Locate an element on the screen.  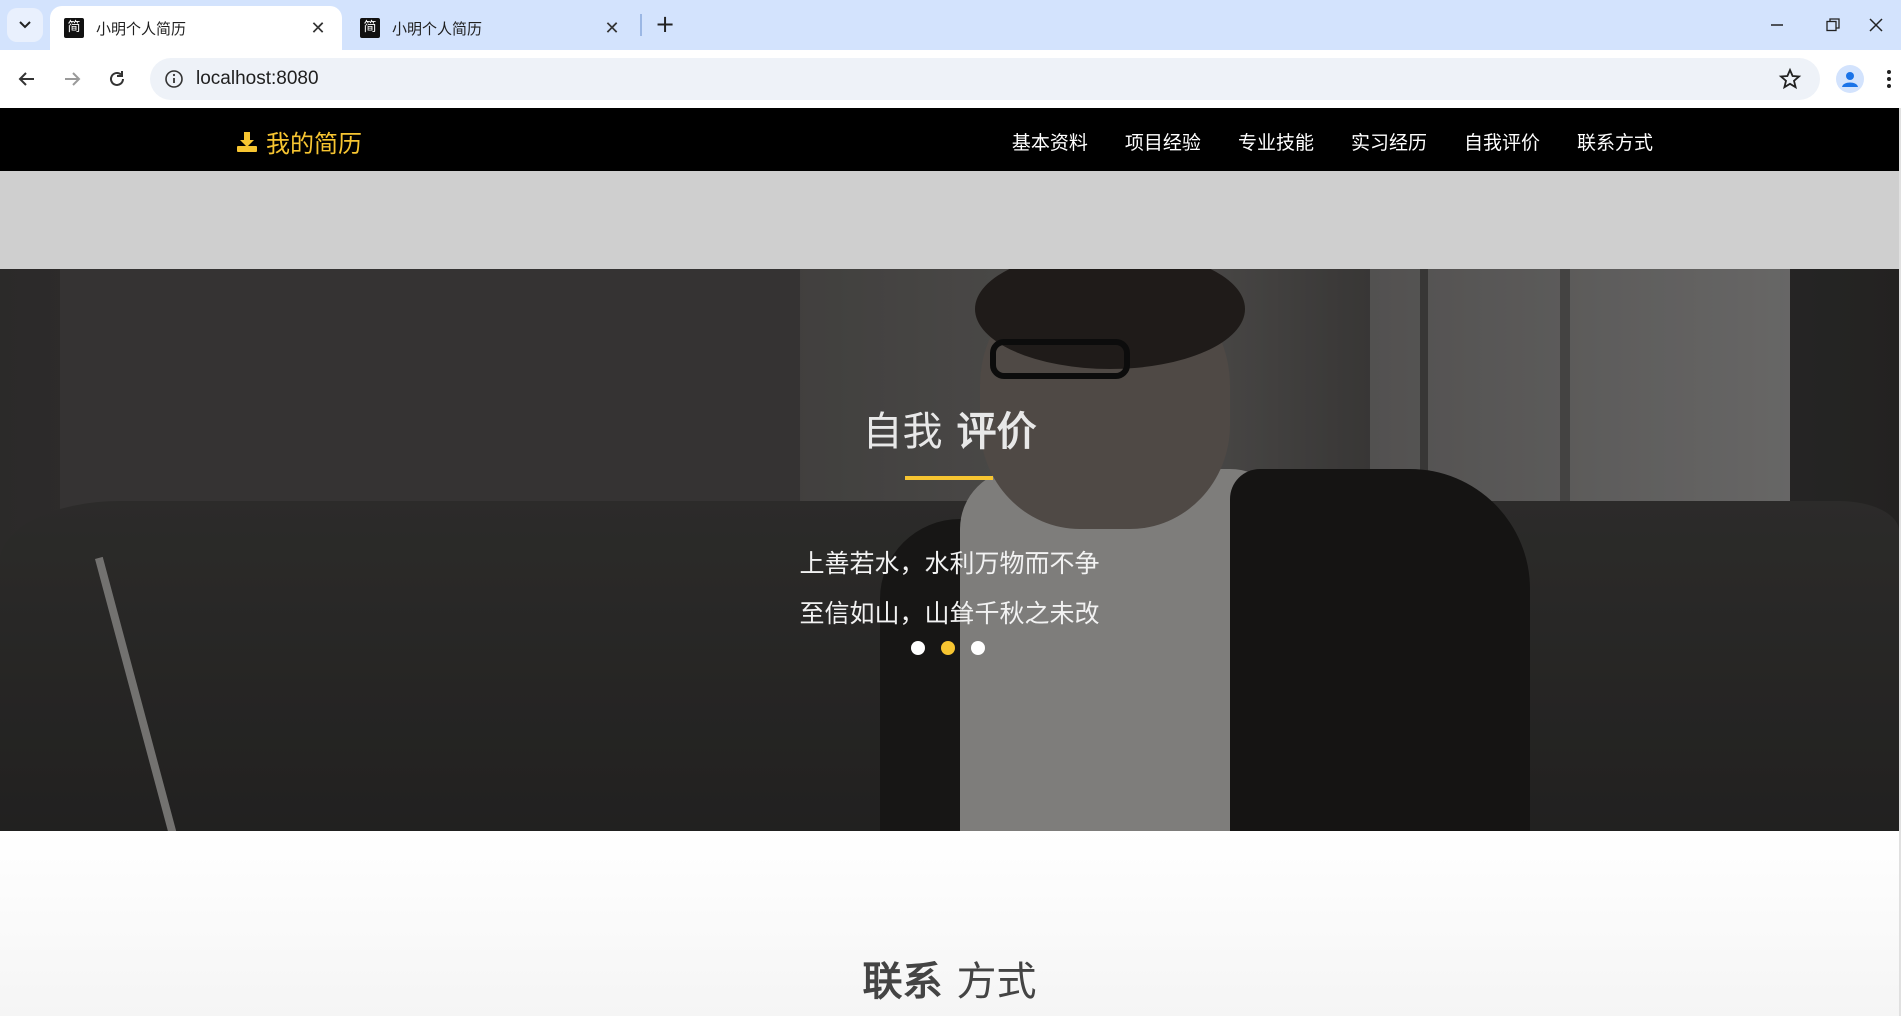
arrow-left-icon is located at coordinates (26, 79).